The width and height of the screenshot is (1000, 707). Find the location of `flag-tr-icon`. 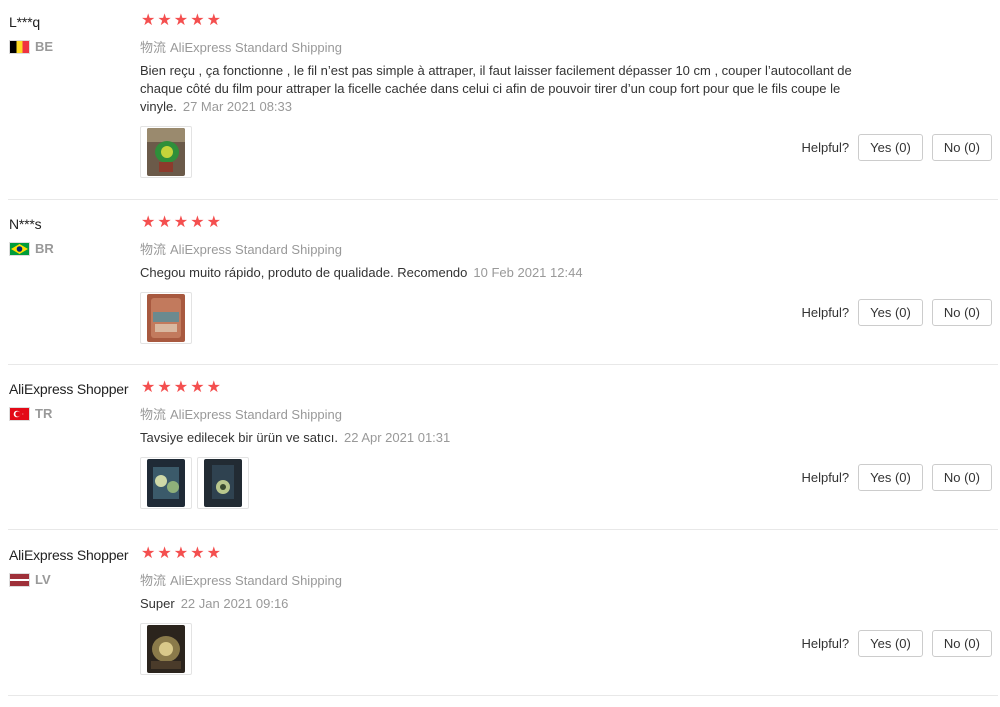

flag-tr-icon is located at coordinates (19, 413).